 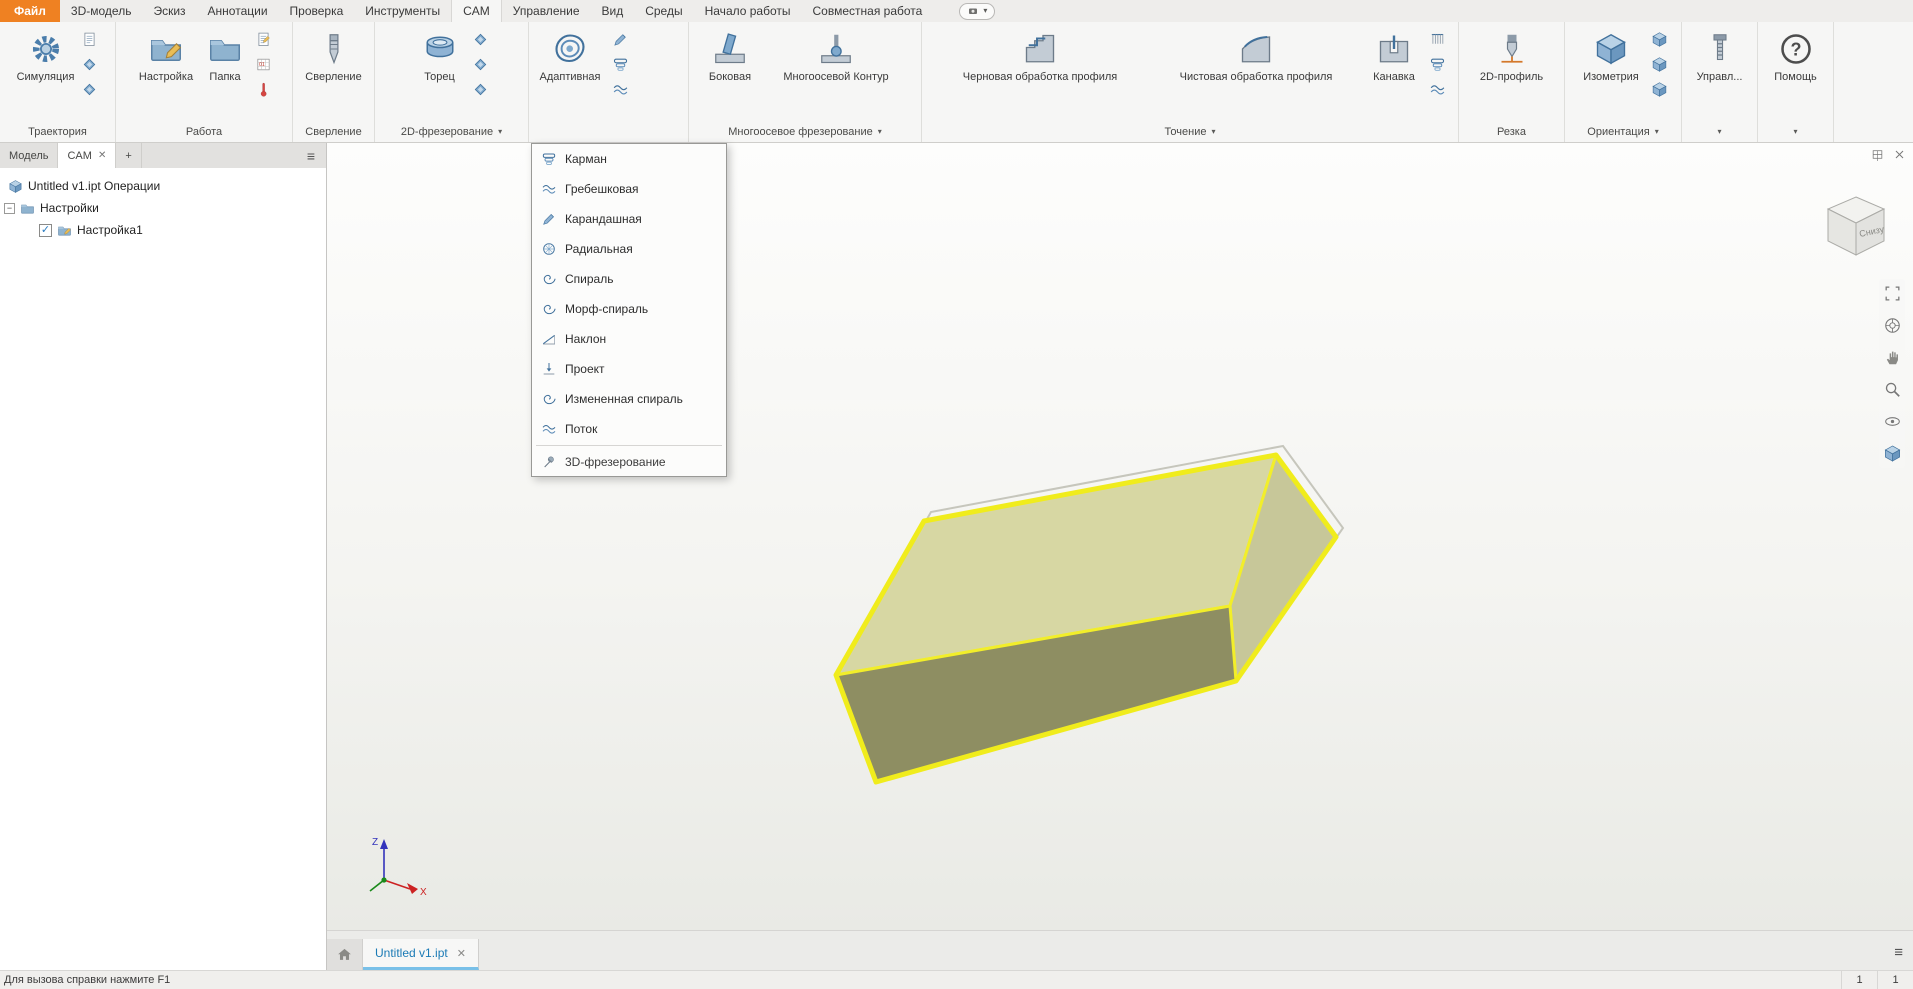 I want to click on view-cube: Снизу, so click(x=1856, y=229).